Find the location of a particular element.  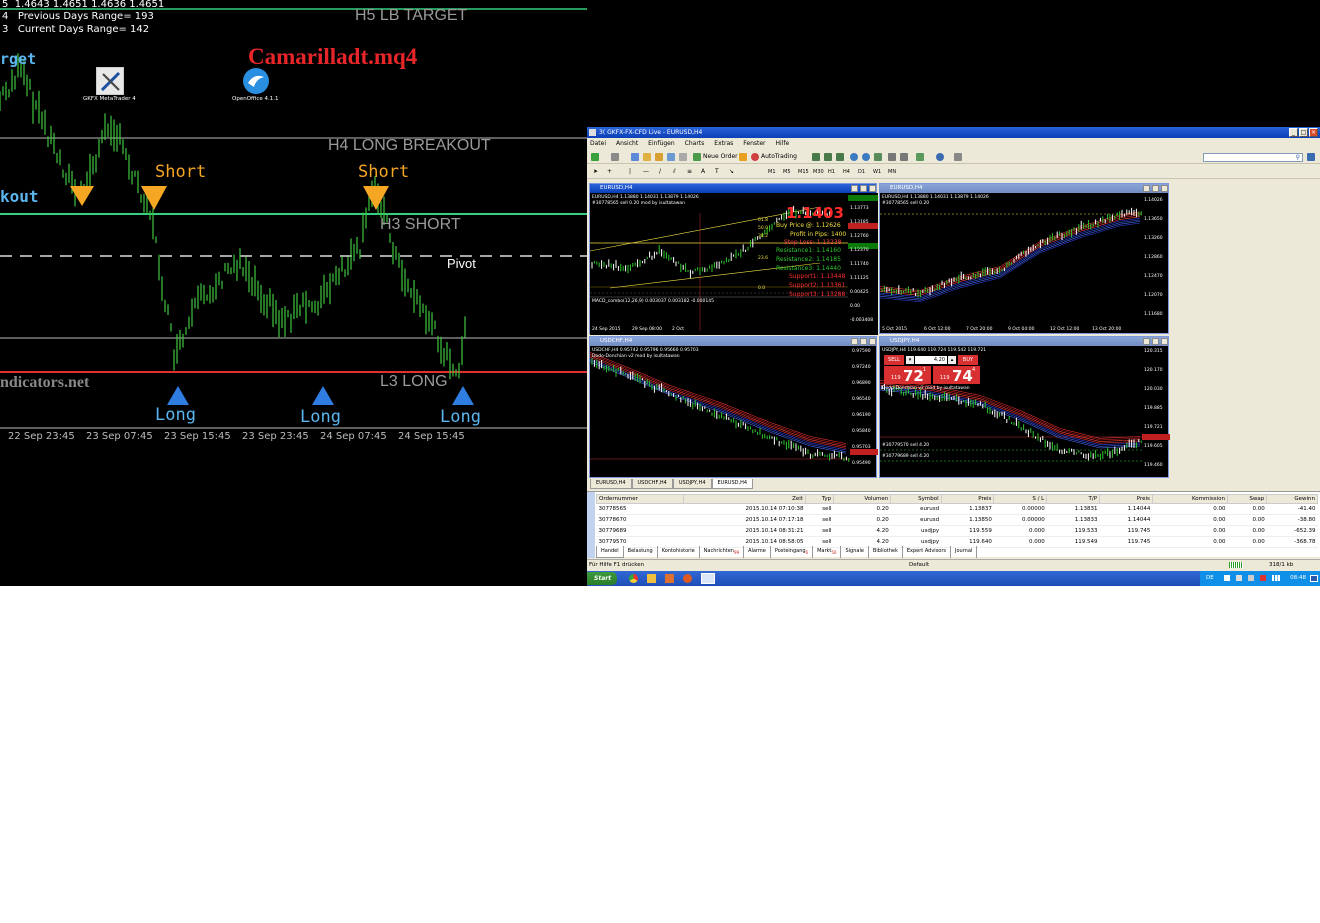

timeframe-button: H4 is located at coordinates (846, 172).